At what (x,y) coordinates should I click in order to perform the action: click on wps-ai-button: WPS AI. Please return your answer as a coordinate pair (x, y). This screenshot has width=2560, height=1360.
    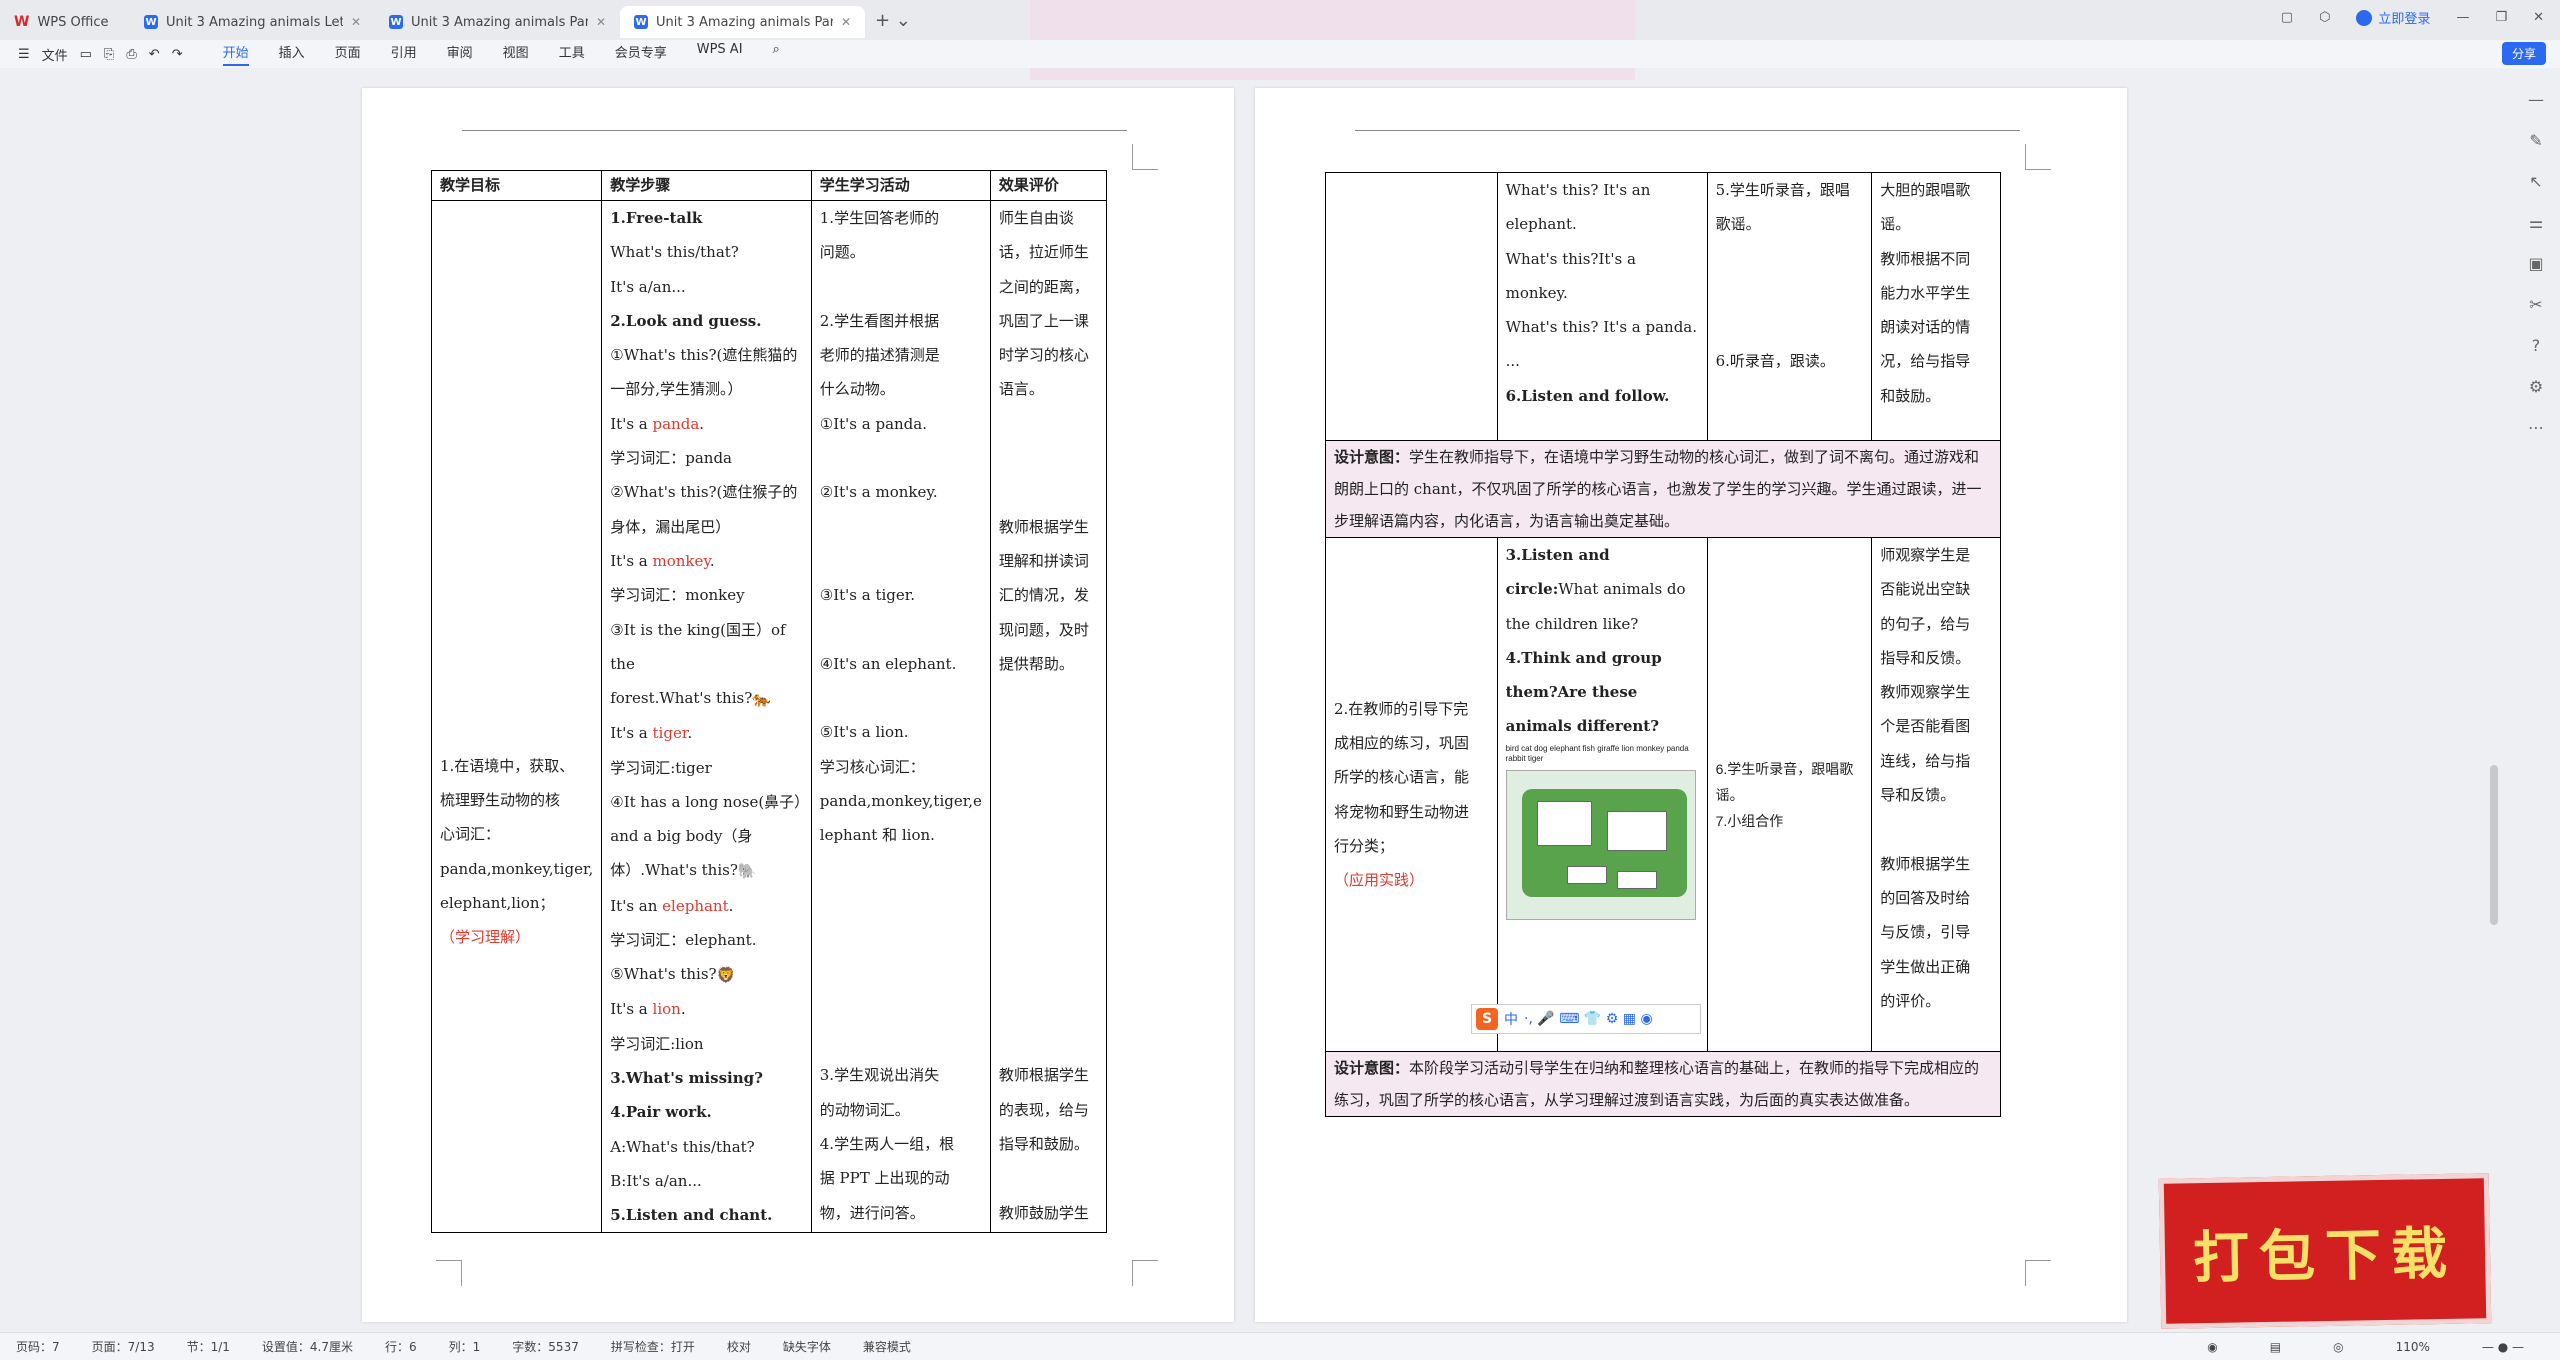
    Looking at the image, I should click on (720, 54).